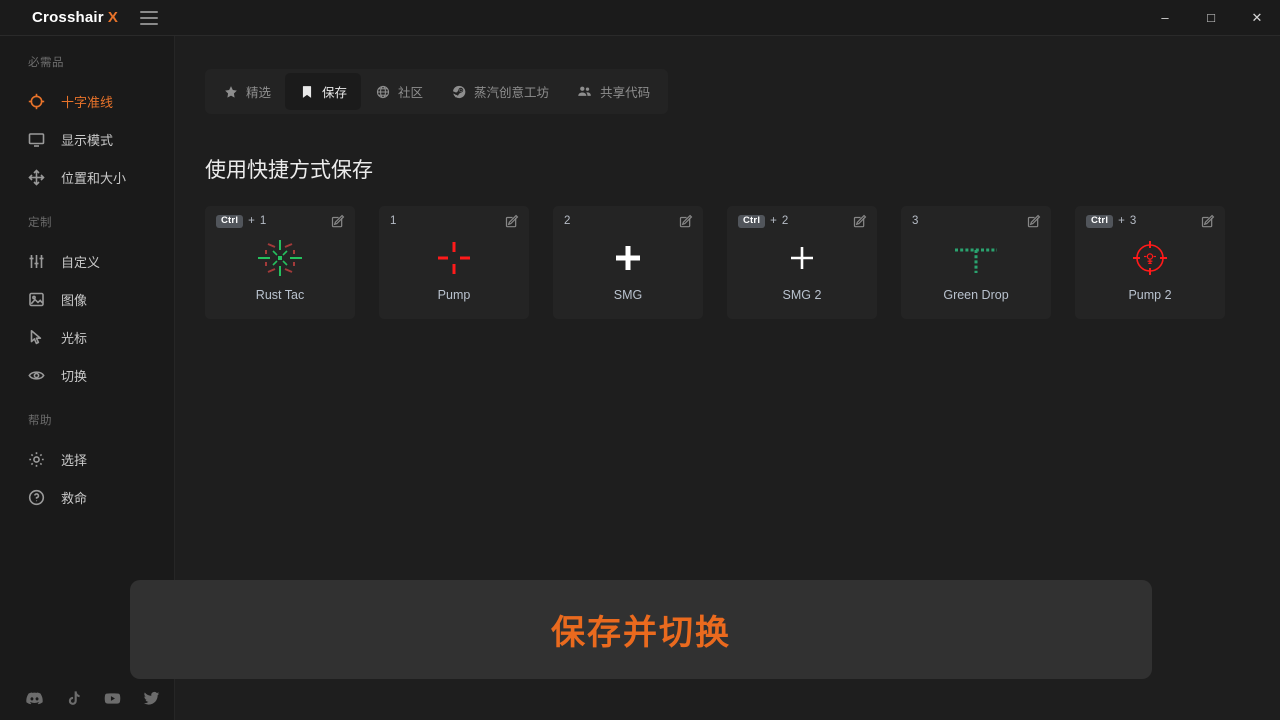 The width and height of the screenshot is (1280, 720). Describe the element at coordinates (36, 139) in the screenshot. I see `monitor-icon` at that location.